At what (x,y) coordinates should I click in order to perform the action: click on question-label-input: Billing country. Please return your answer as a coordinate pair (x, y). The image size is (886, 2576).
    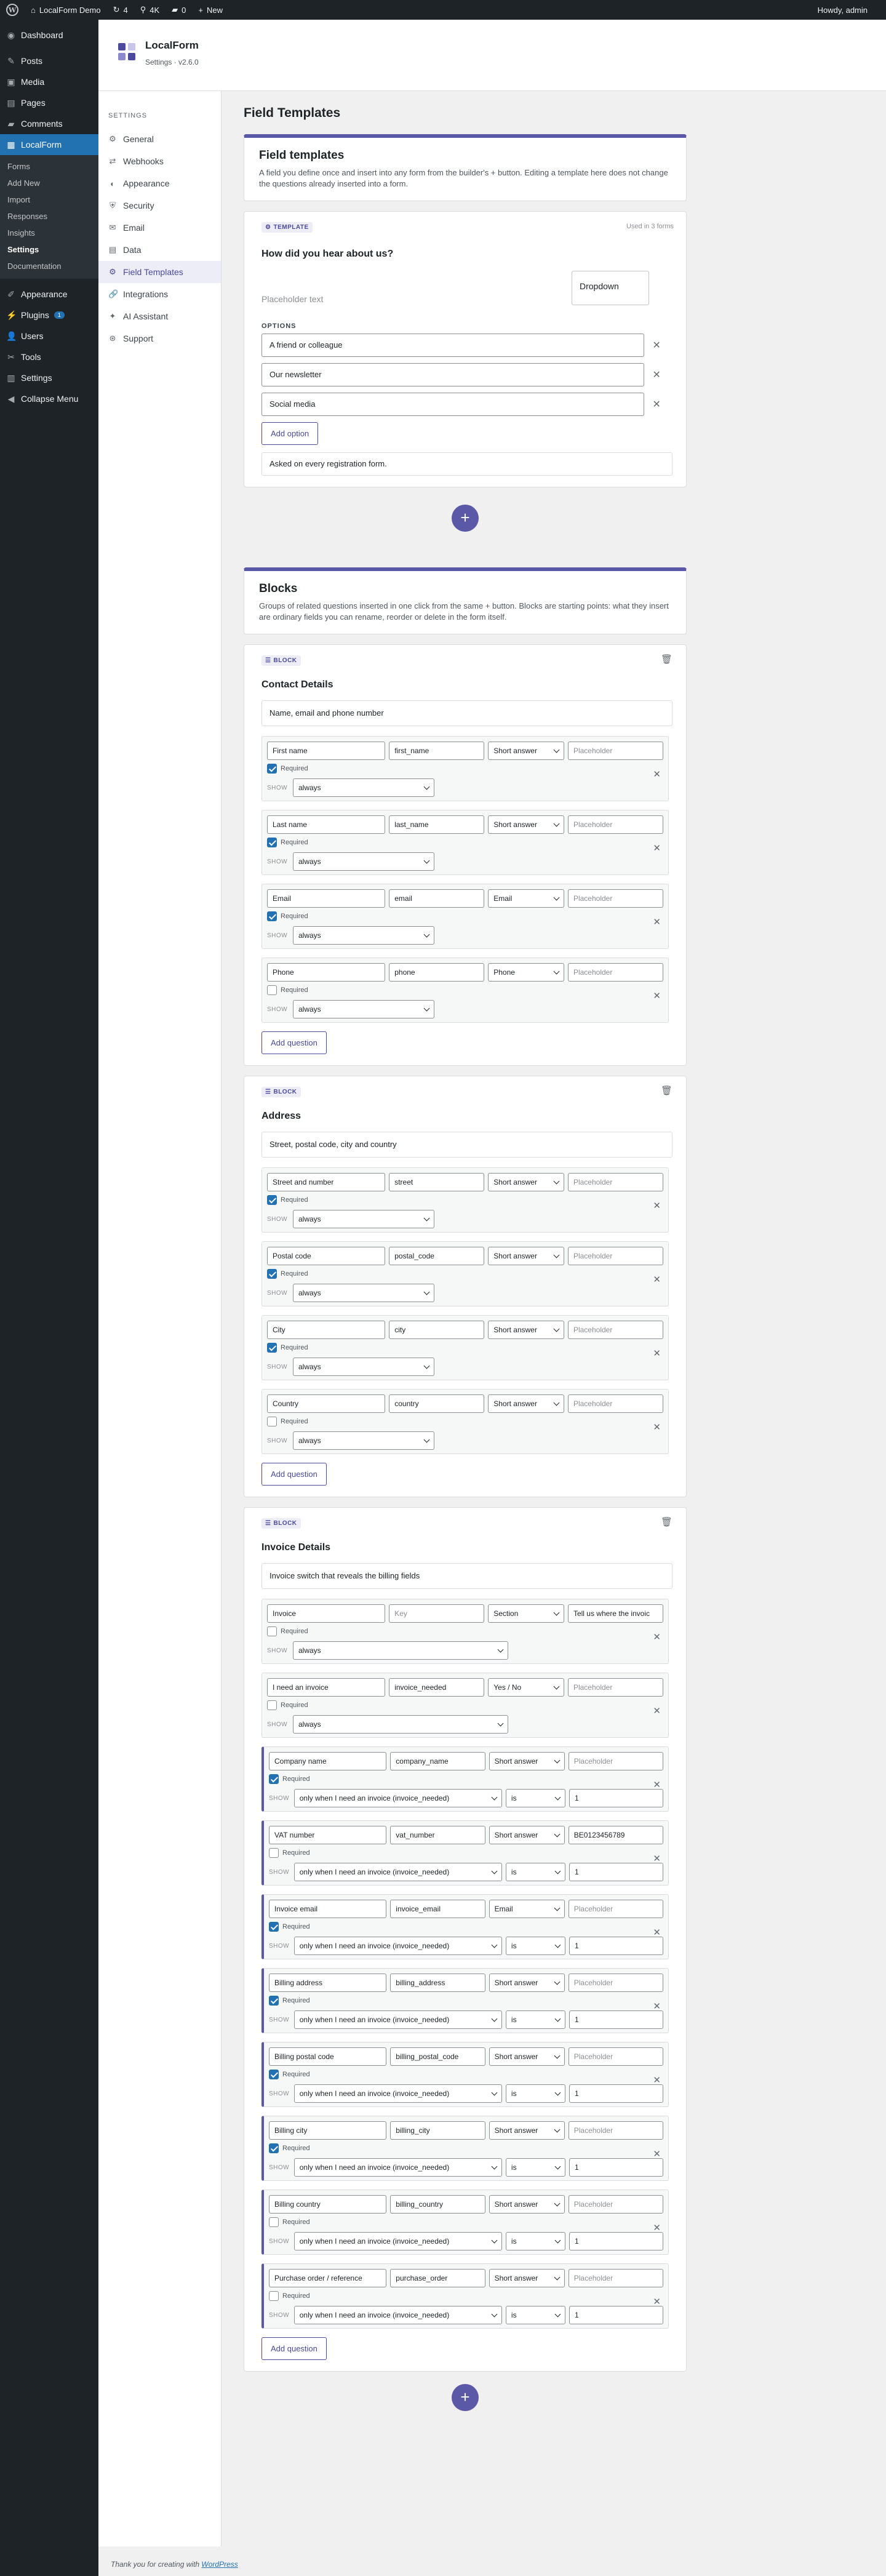
    Looking at the image, I should click on (328, 2204).